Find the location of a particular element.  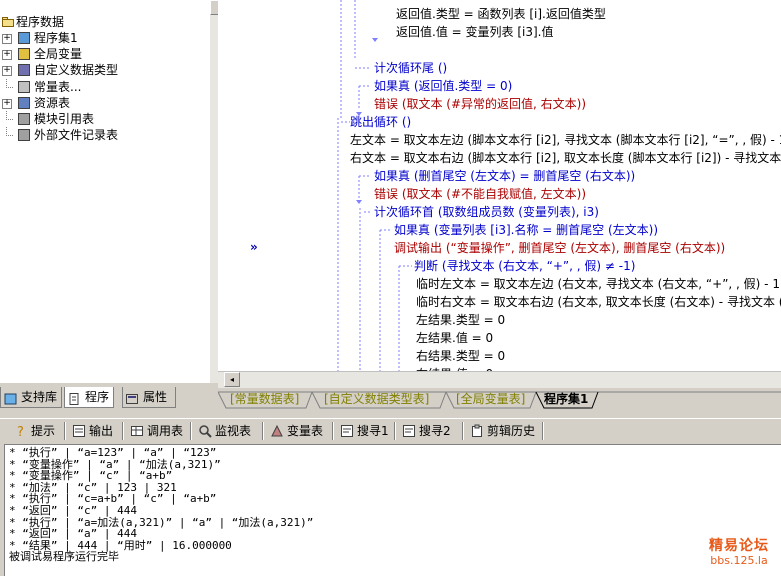

code-line: 跳出循环 () is located at coordinates (380, 122).